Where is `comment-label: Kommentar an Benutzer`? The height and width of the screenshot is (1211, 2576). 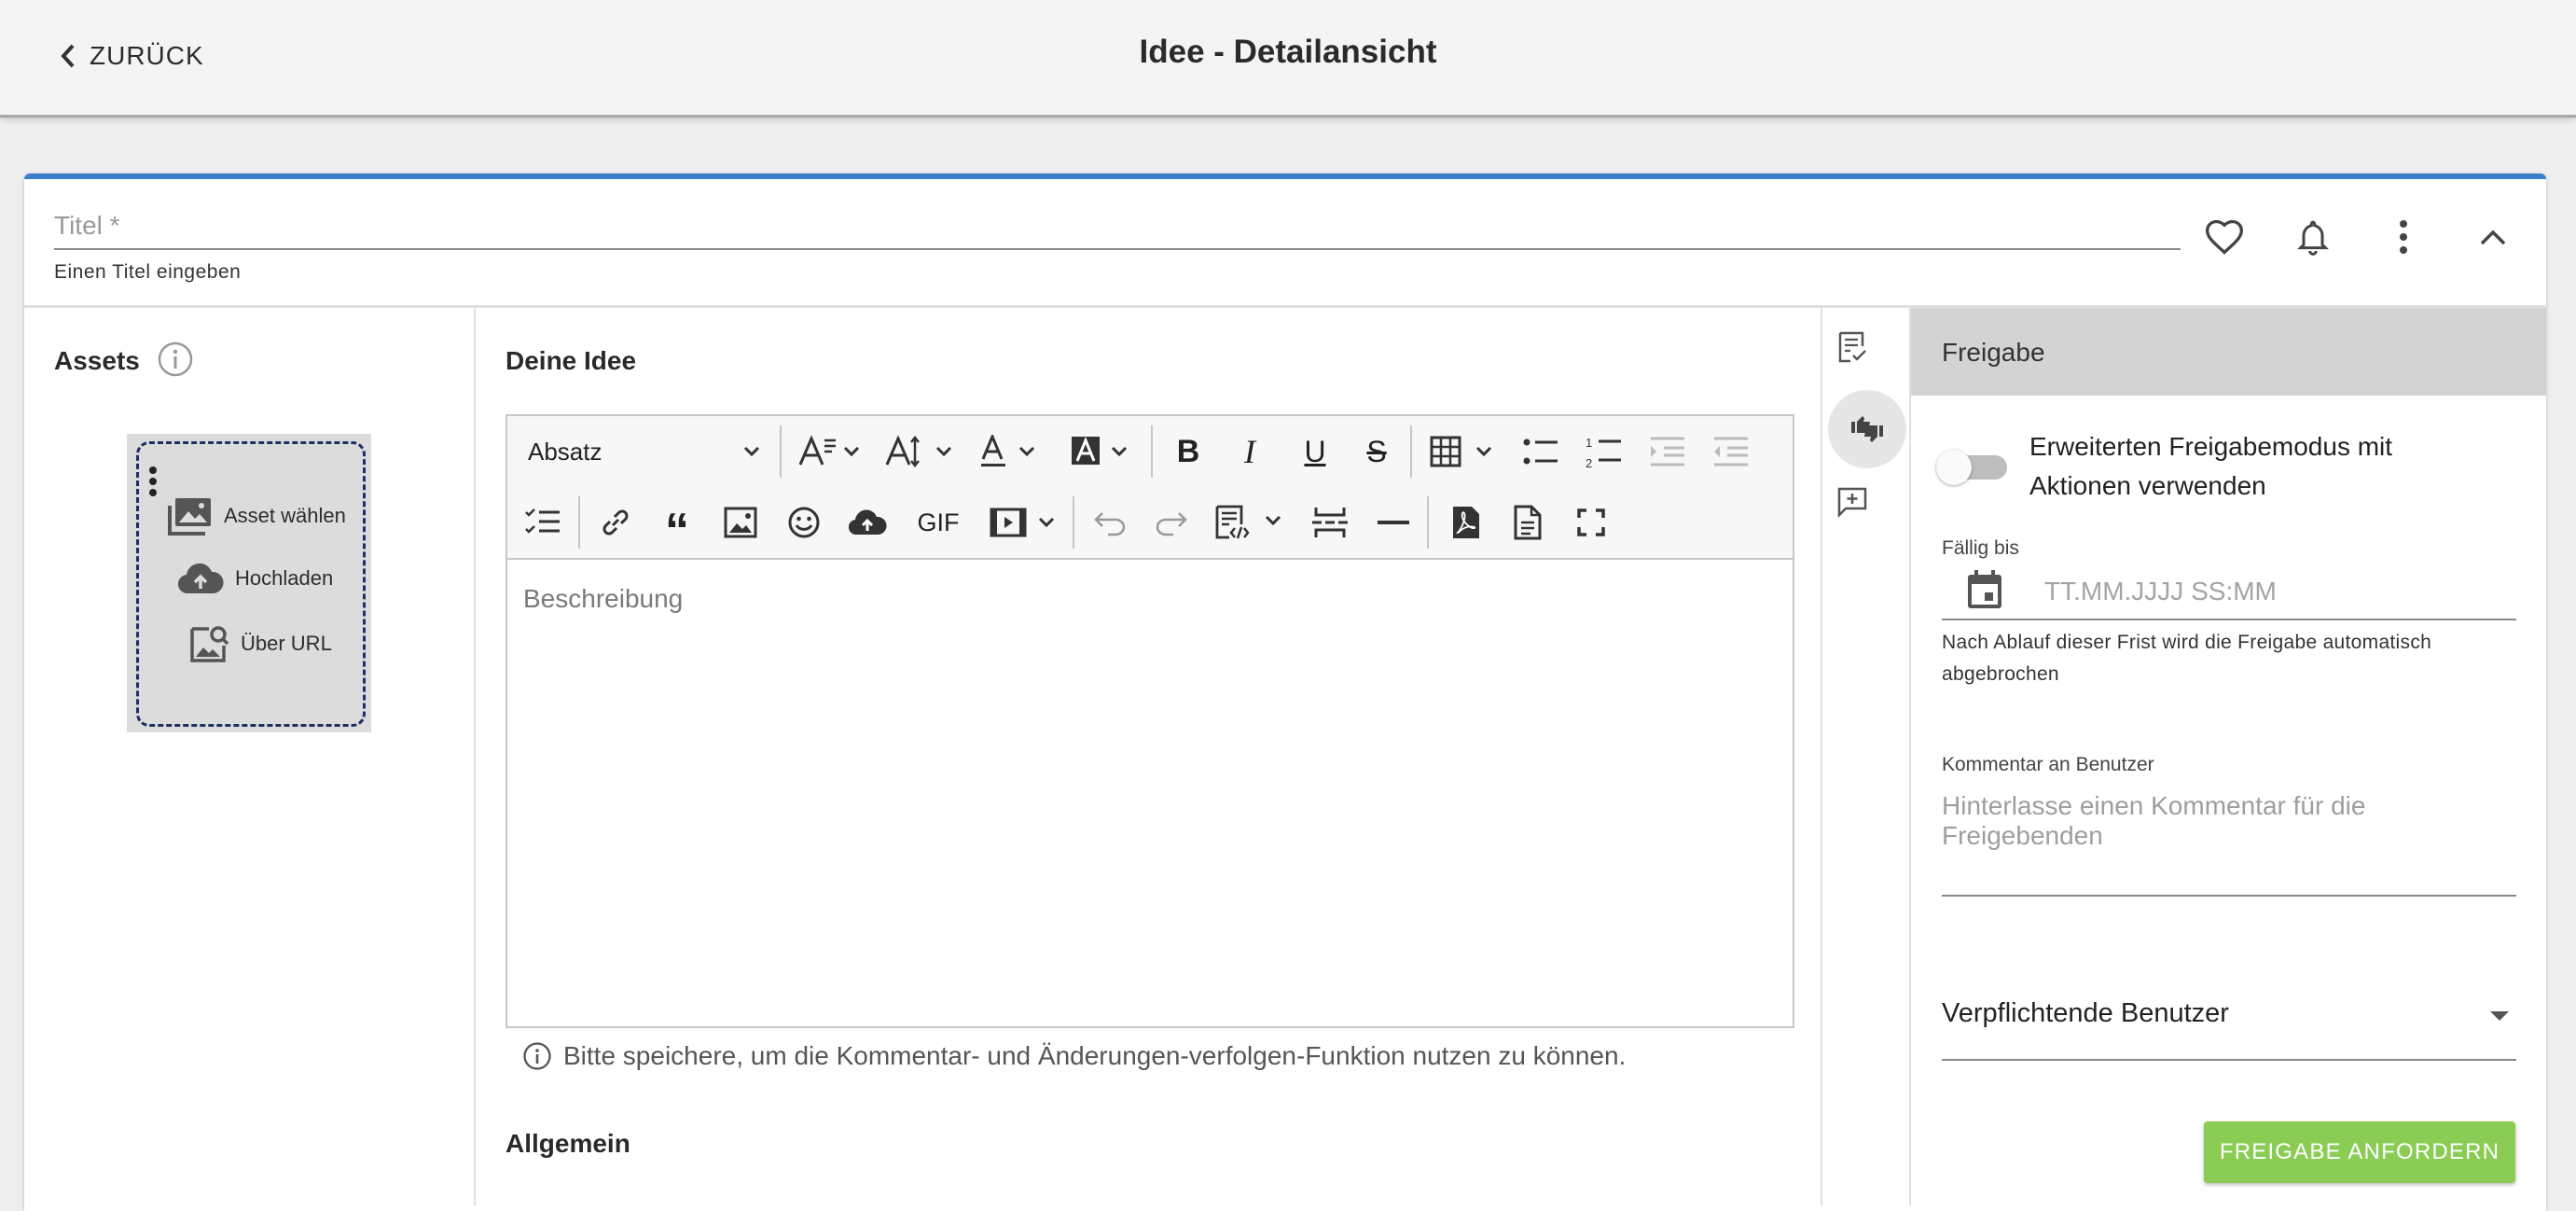 comment-label: Kommentar an Benutzer is located at coordinates (2048, 764).